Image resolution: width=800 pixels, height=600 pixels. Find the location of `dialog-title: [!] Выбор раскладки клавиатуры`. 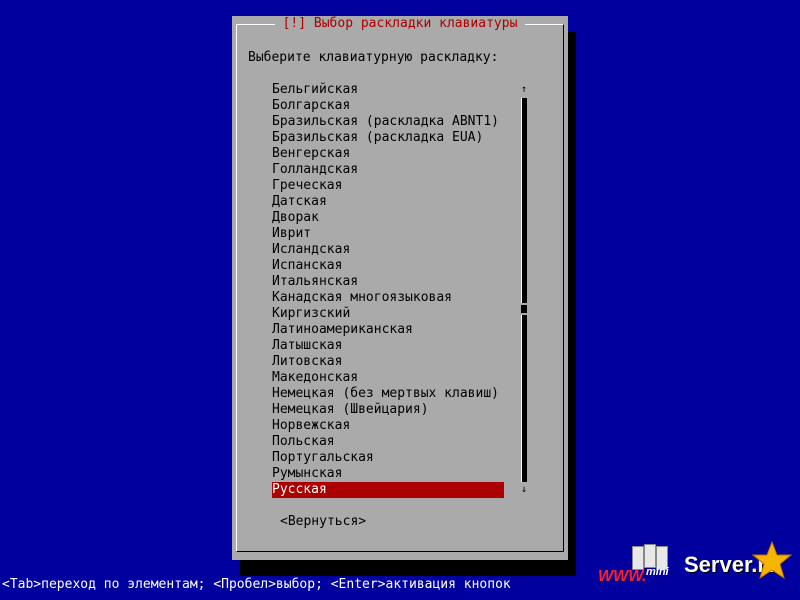

dialog-title: [!] Выбор раскладки клавиатуры is located at coordinates (400, 24).